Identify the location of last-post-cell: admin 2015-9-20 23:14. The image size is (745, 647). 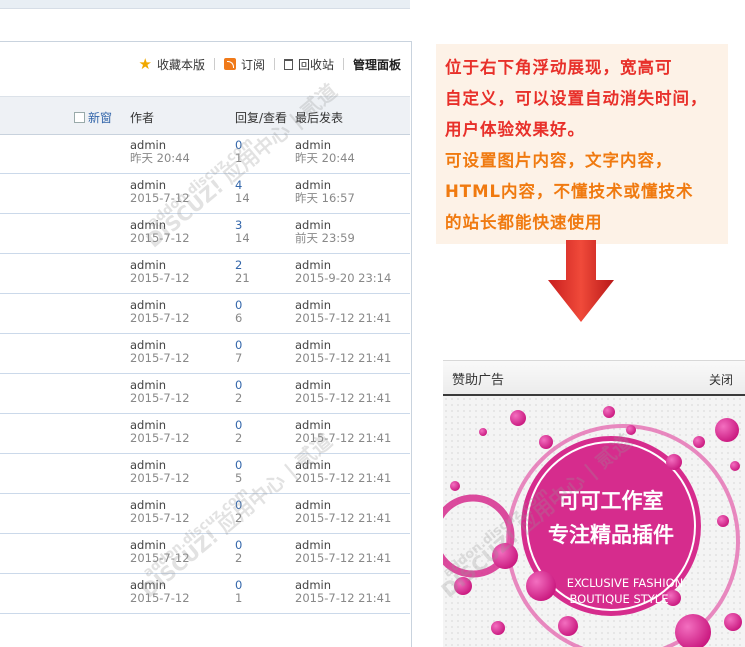
(343, 272).